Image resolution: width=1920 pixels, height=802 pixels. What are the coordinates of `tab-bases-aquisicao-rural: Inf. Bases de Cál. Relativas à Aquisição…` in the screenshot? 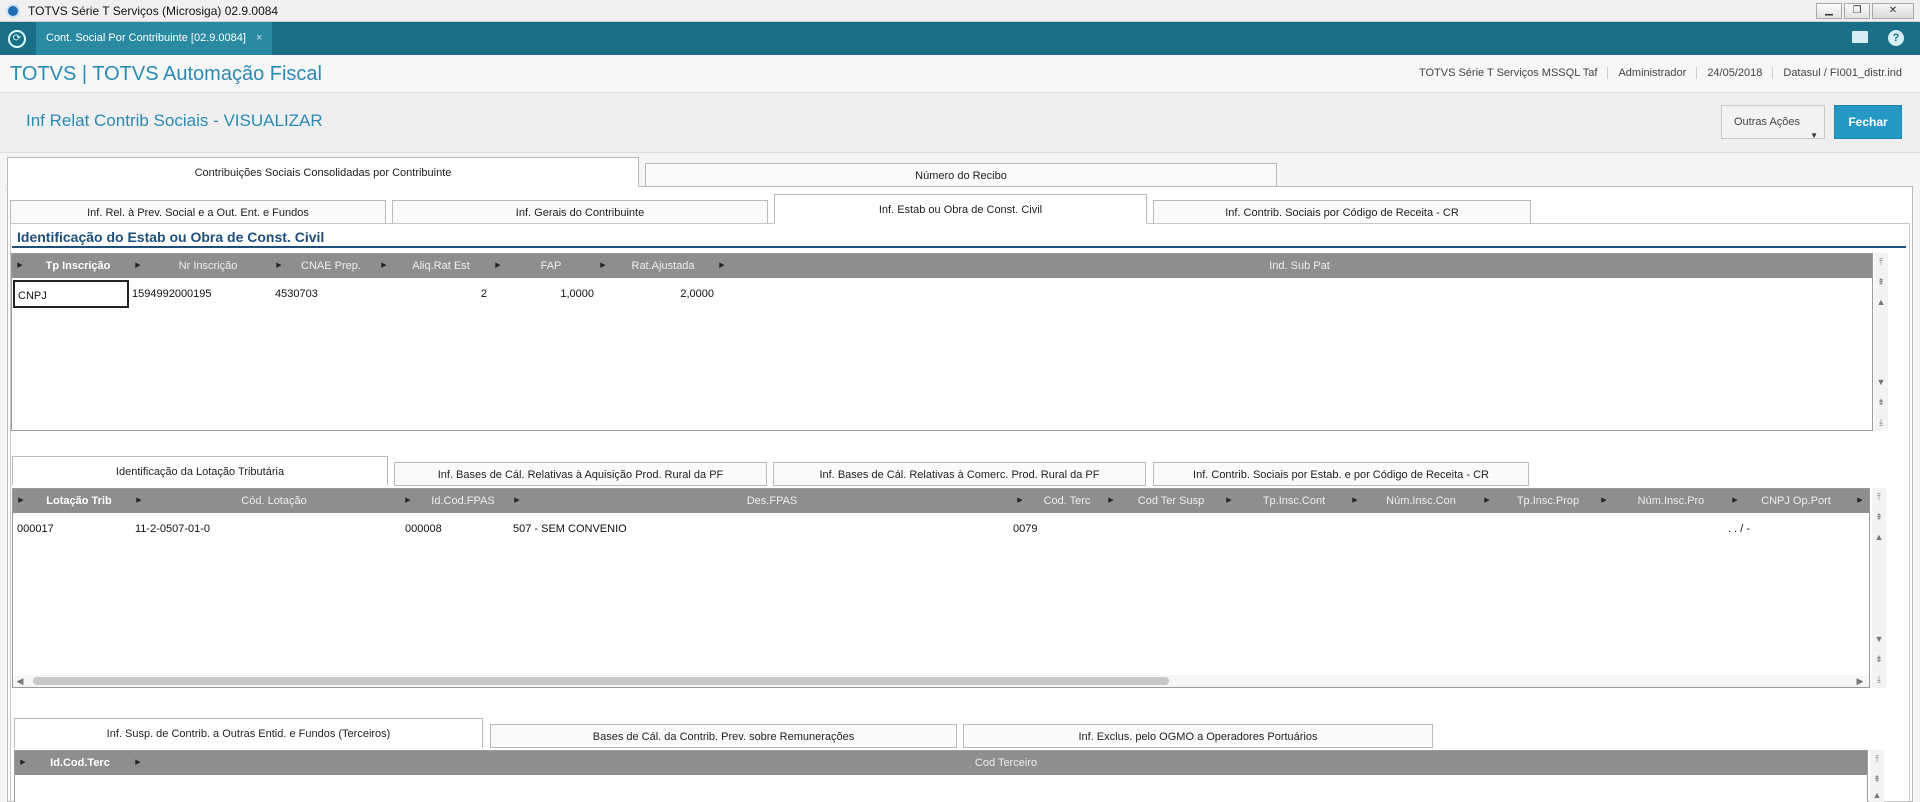 It's located at (580, 474).